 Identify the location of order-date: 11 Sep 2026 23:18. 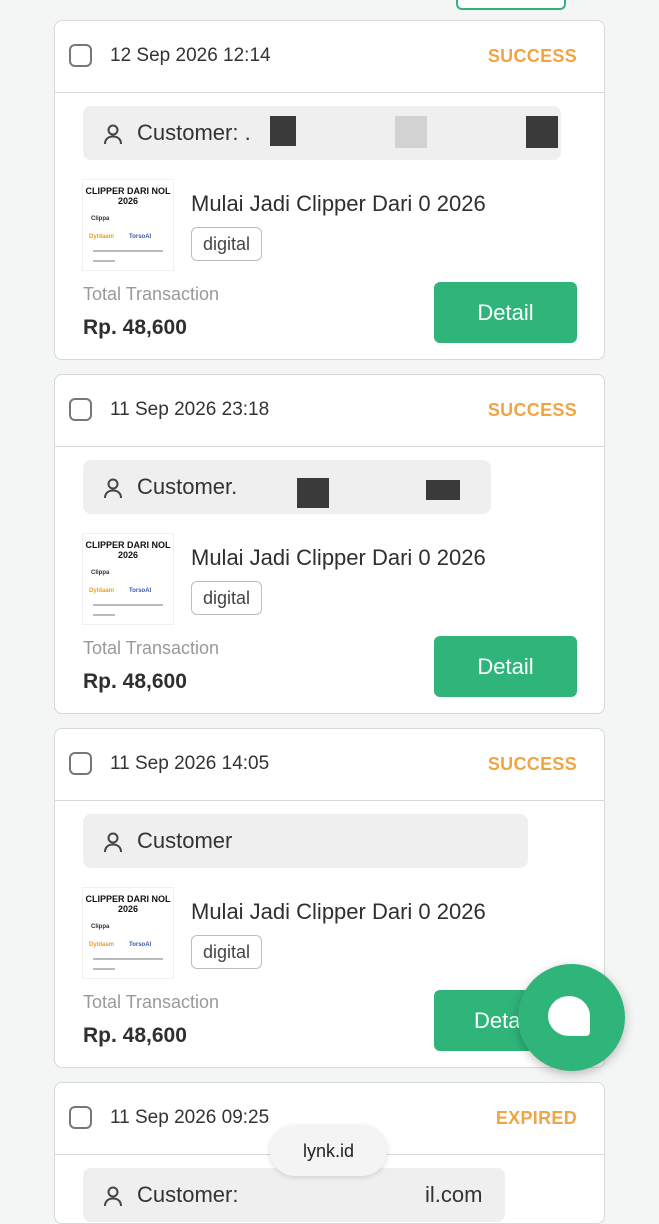
(190, 409).